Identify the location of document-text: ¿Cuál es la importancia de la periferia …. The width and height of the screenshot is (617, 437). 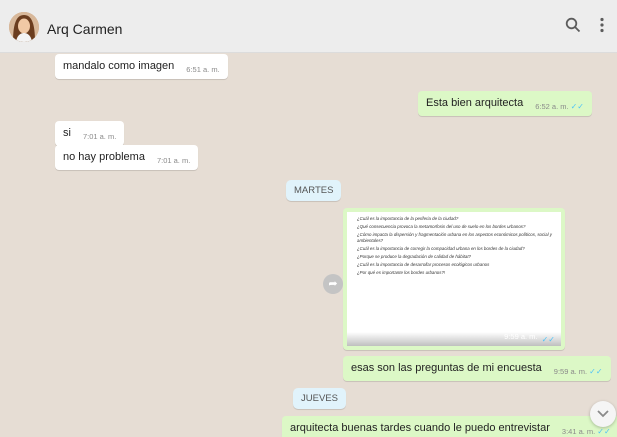
(455, 247).